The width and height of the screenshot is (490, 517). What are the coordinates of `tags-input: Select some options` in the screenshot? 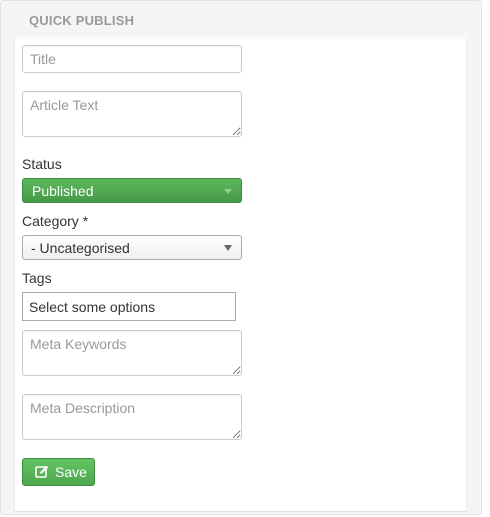 It's located at (129, 306).